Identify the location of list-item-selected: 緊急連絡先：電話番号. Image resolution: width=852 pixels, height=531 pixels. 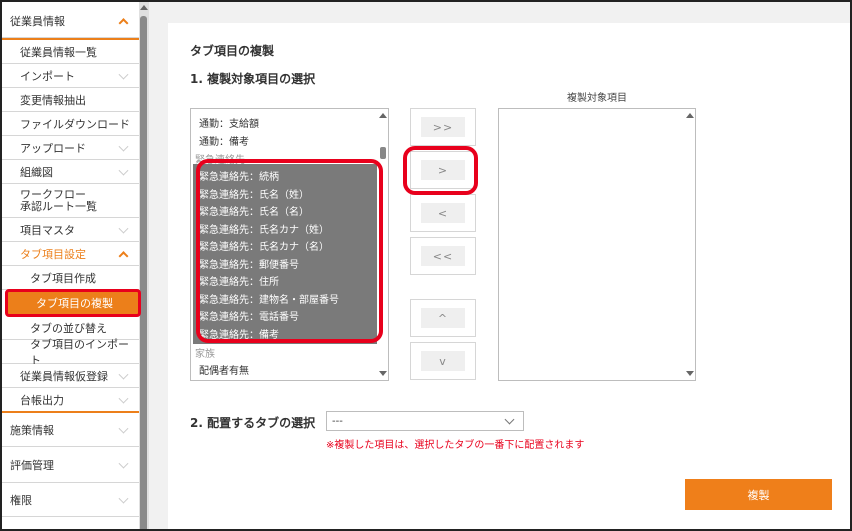
(249, 315).